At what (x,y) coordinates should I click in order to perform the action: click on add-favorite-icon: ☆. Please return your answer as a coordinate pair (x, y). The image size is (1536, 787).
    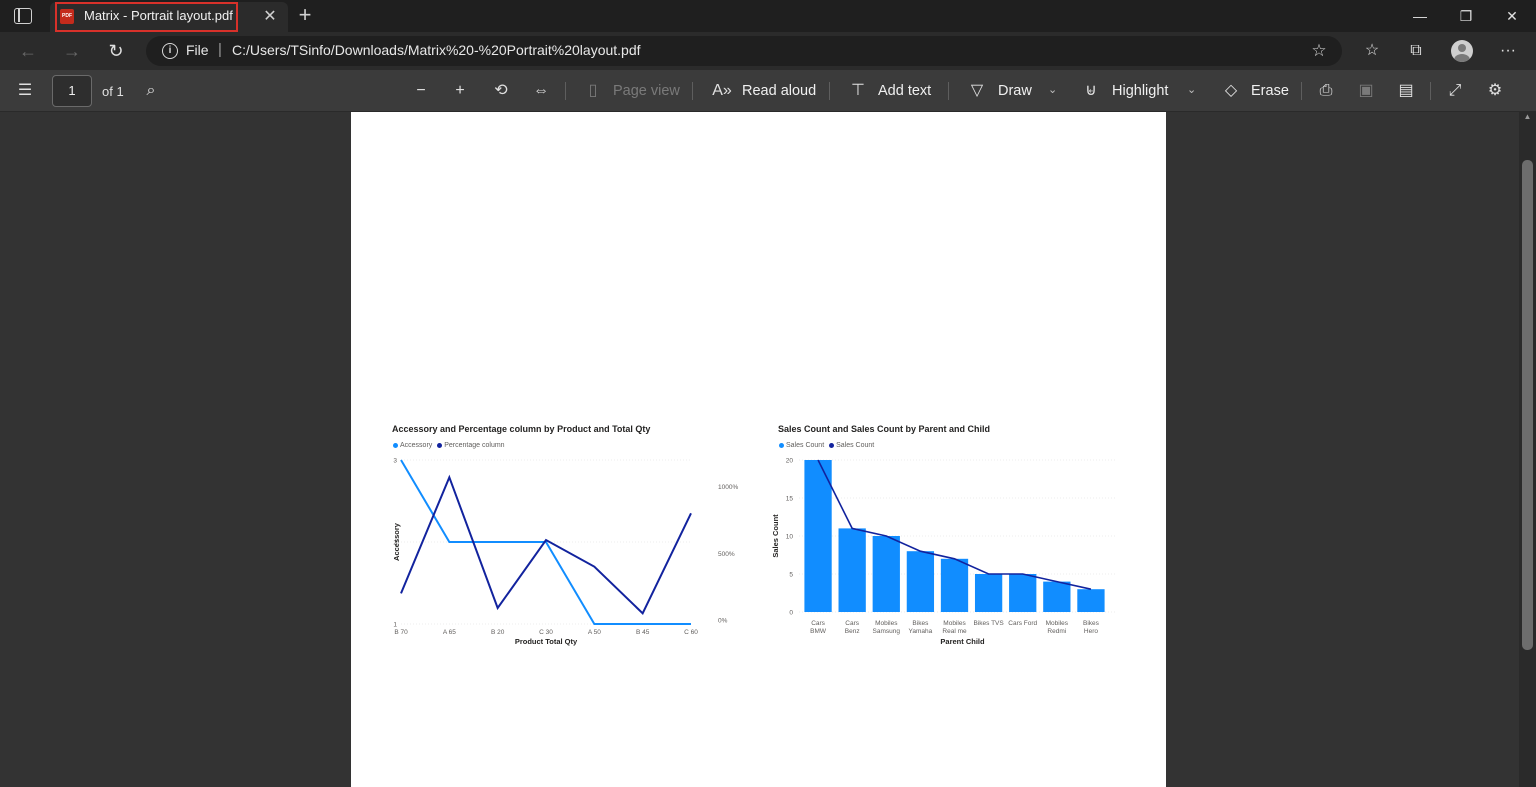
    Looking at the image, I should click on (1319, 51).